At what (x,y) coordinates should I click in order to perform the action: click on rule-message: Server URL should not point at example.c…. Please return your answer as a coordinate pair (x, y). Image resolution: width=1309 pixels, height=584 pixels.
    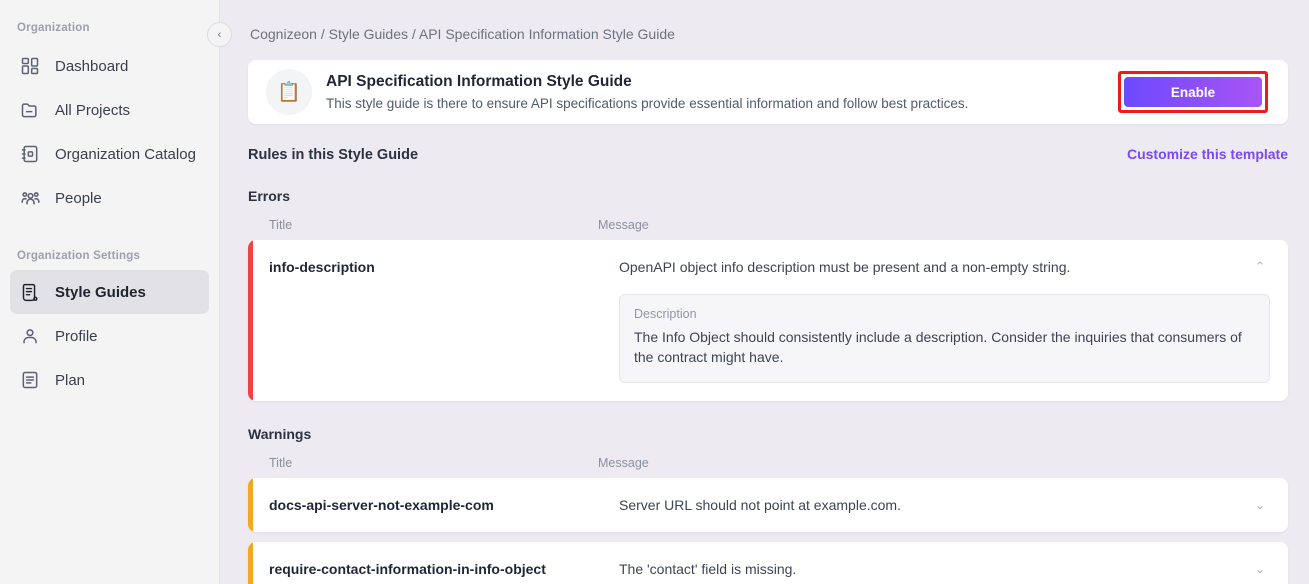
    Looking at the image, I should click on (760, 504).